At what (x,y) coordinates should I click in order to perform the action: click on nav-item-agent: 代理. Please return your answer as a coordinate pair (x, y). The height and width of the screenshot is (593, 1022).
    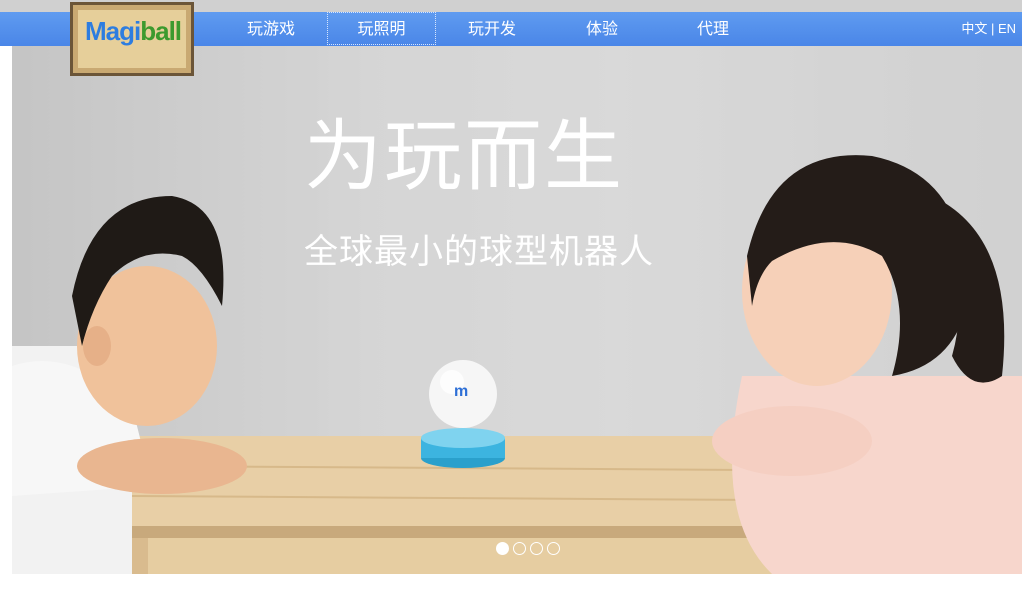
    Looking at the image, I should click on (713, 29).